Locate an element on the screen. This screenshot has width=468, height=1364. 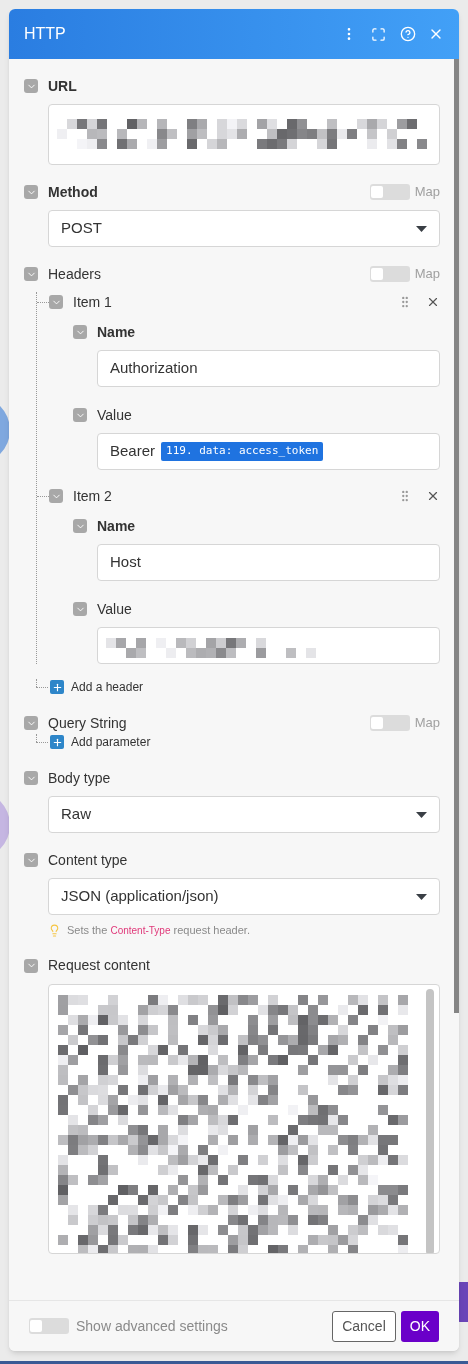
switch-label: Show advanced settings is located at coordinates (152, 1326).